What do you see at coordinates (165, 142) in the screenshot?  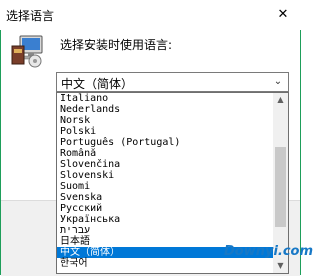 I see `language-option: Português (Portugal)` at bounding box center [165, 142].